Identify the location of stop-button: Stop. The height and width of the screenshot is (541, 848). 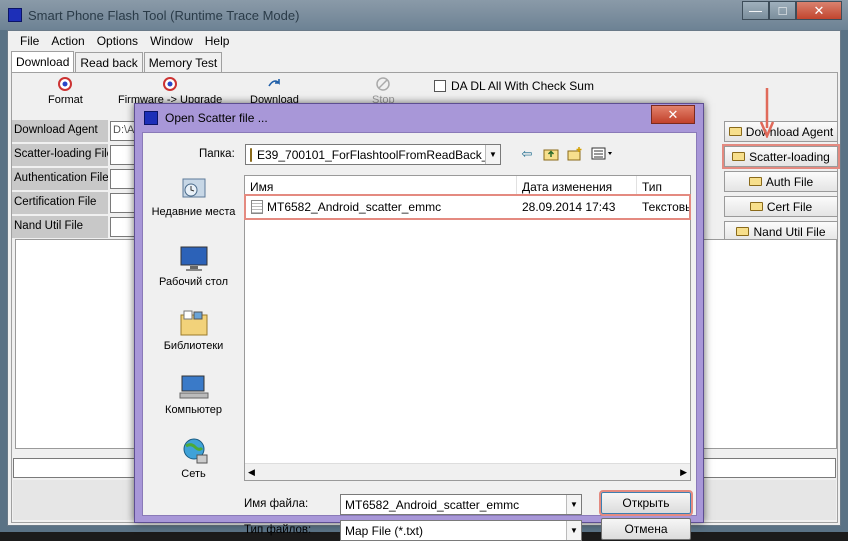
(383, 91).